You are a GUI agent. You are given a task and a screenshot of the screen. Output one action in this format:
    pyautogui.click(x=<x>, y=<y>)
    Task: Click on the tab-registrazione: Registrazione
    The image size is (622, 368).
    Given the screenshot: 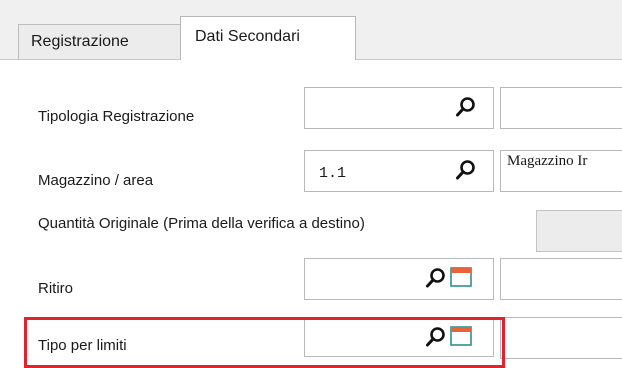 What is the action you would take?
    pyautogui.click(x=99, y=41)
    